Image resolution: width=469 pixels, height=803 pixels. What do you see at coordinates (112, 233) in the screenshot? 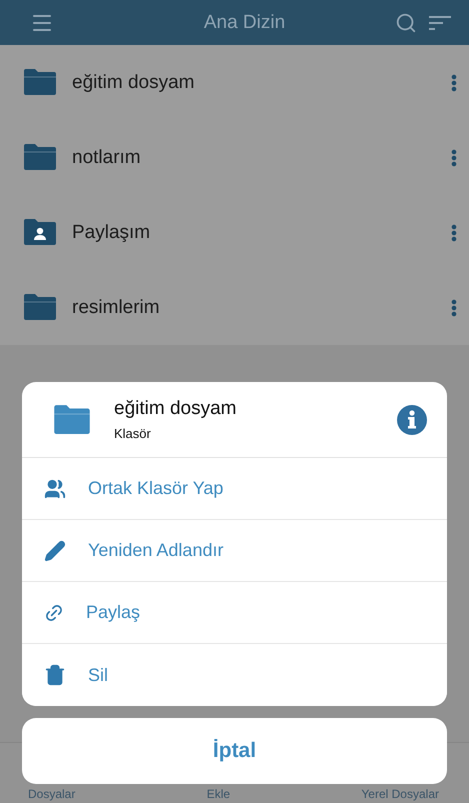
I see `folder-name: Paylaşım` at bounding box center [112, 233].